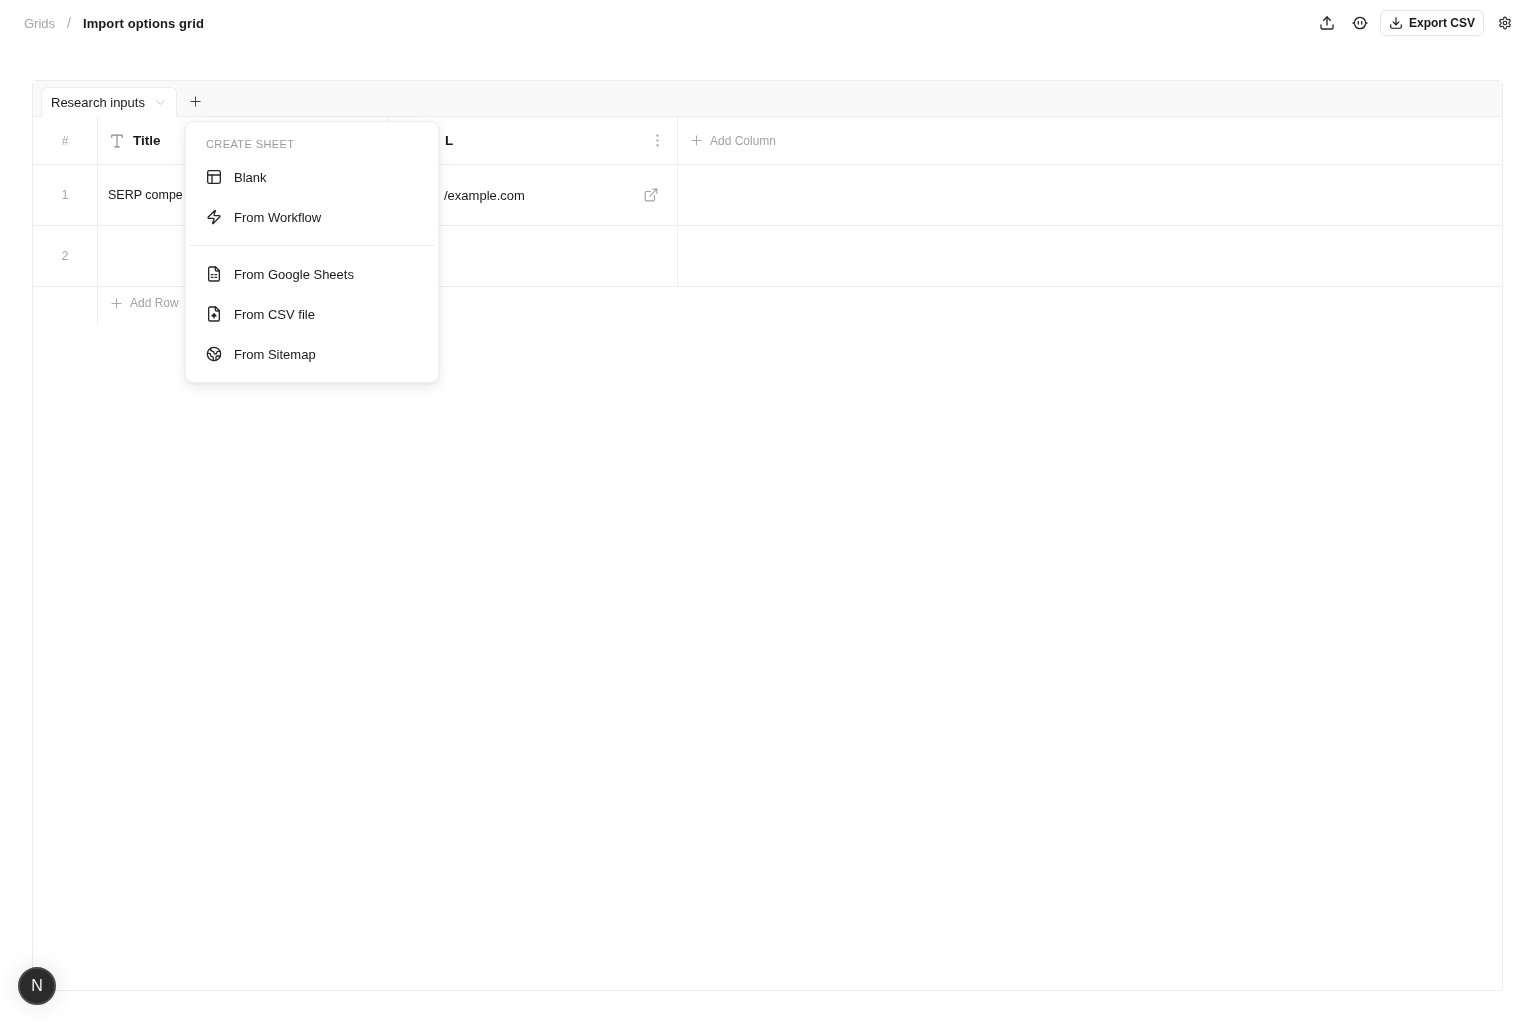  I want to click on menu-item: From CSV file, so click(312, 314).